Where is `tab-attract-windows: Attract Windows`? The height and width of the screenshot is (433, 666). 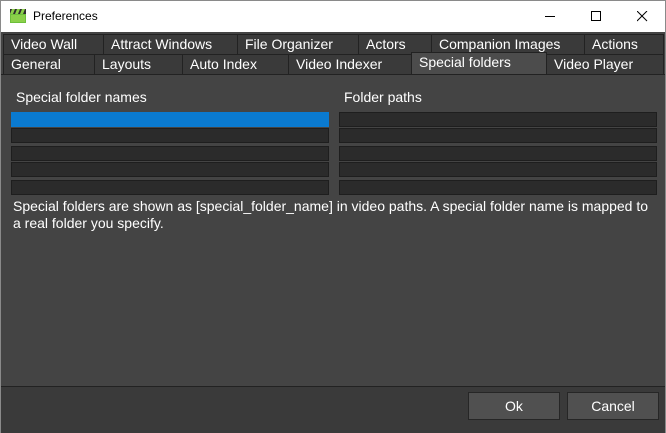 tab-attract-windows: Attract Windows is located at coordinates (170, 44).